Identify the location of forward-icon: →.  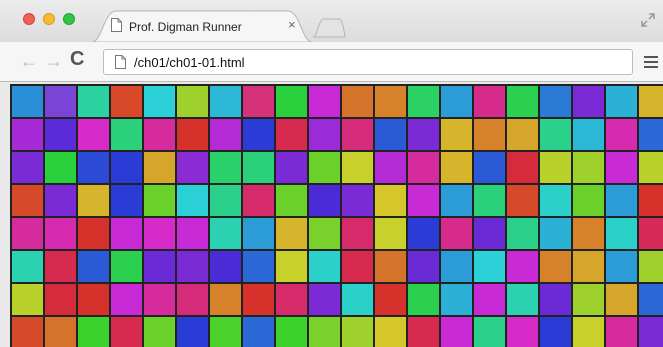
(54, 61).